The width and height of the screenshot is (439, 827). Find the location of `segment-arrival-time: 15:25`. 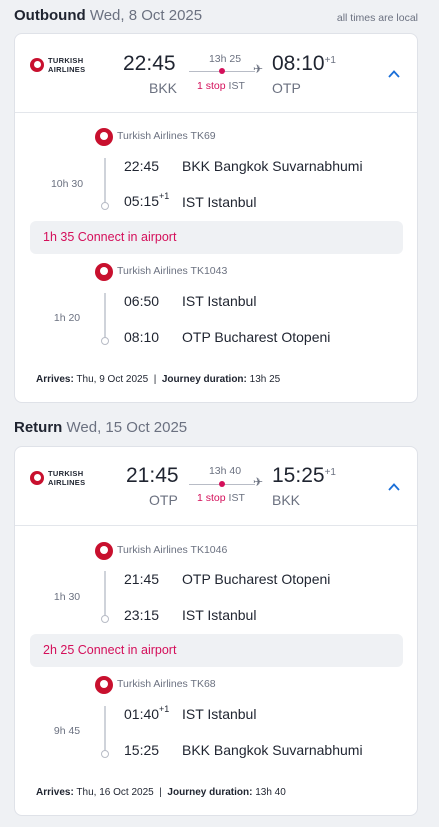

segment-arrival-time: 15:25 is located at coordinates (142, 750).